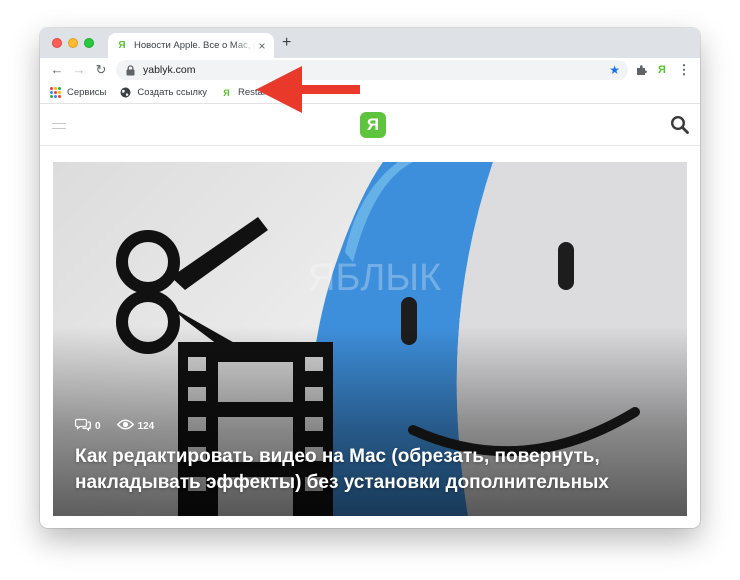 This screenshot has height=580, width=740. Describe the element at coordinates (642, 70) in the screenshot. I see `puzzle-icon` at that location.